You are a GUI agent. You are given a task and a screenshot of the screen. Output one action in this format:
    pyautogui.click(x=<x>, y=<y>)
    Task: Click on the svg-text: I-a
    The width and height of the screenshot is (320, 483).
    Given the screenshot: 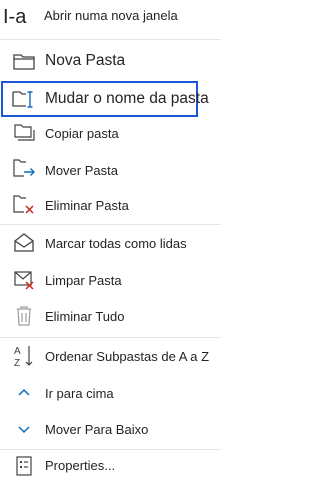 What is the action you would take?
    pyautogui.click(x=15, y=17)
    